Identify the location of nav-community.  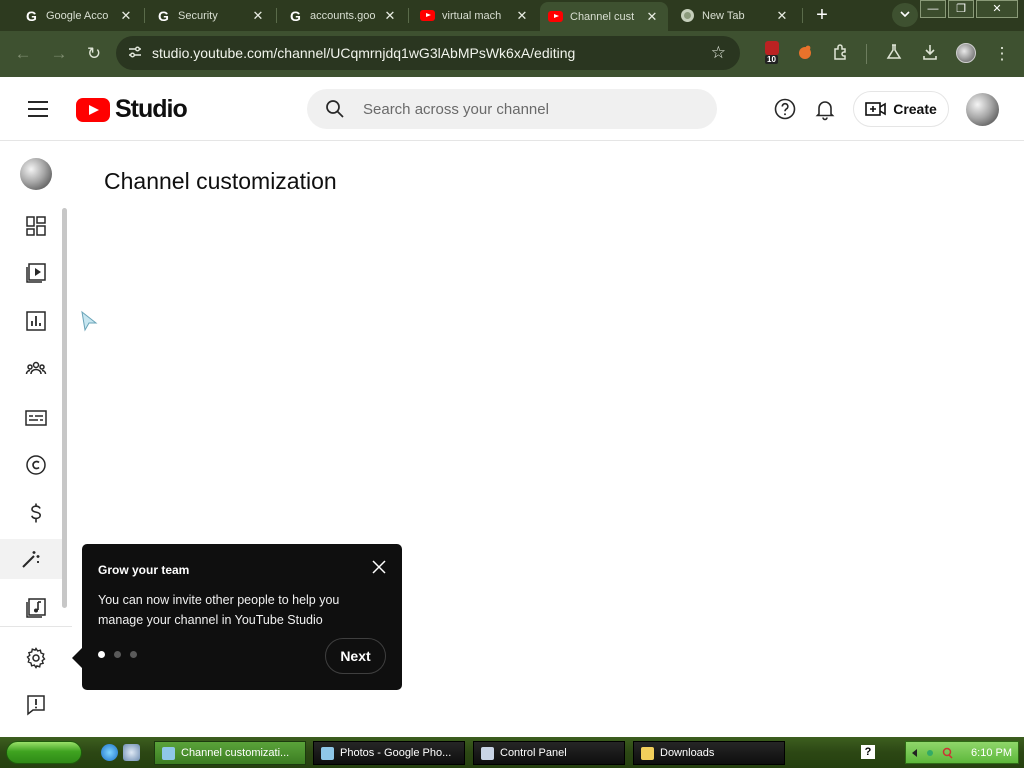
(36, 369).